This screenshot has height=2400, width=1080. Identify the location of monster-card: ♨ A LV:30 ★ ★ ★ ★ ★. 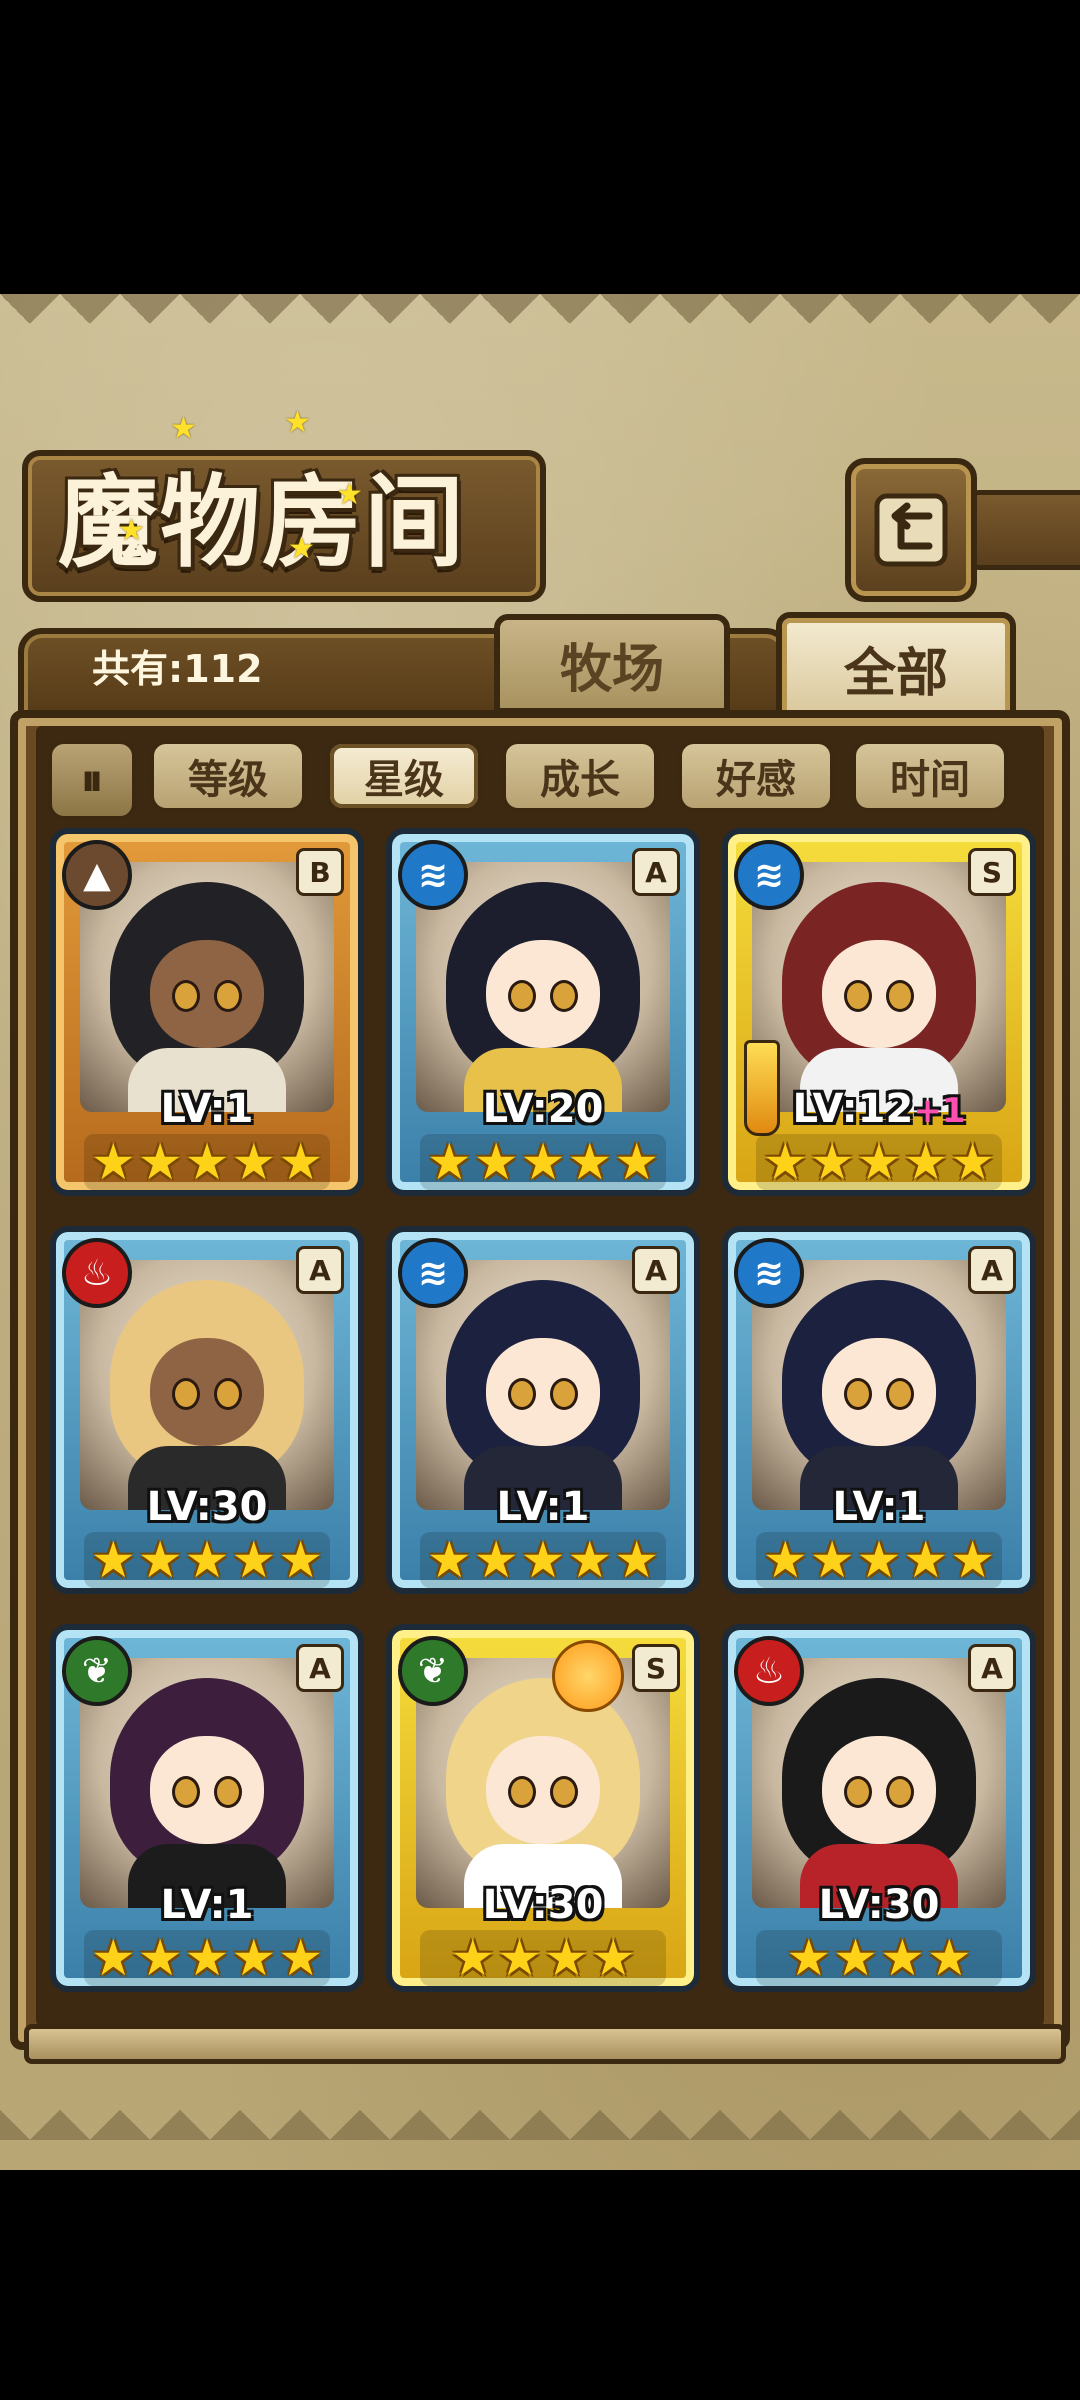
(207, 1410).